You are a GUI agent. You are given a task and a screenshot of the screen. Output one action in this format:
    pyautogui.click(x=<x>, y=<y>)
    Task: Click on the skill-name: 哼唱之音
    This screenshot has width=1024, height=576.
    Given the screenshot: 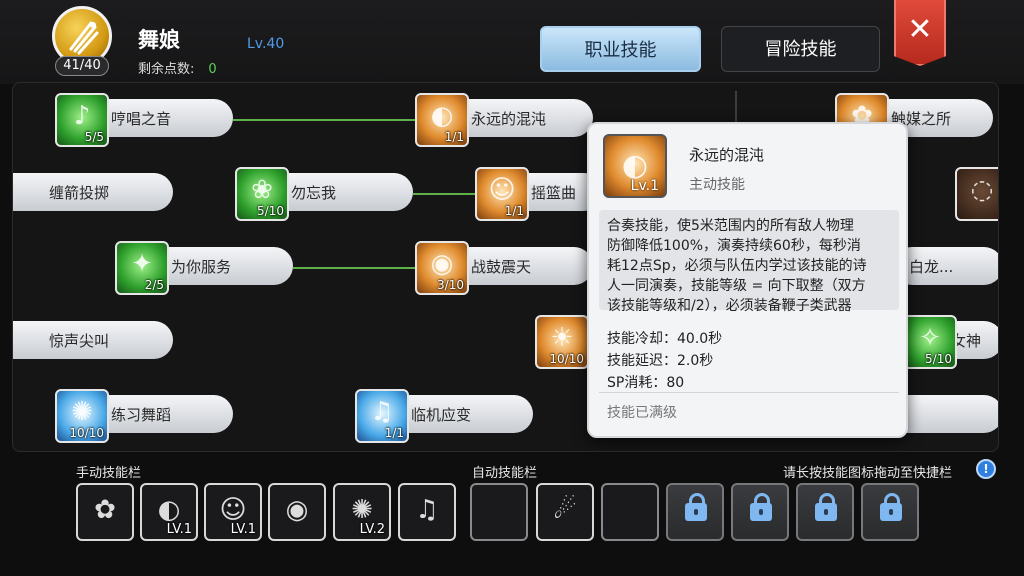 What is the action you would take?
    pyautogui.click(x=141, y=119)
    